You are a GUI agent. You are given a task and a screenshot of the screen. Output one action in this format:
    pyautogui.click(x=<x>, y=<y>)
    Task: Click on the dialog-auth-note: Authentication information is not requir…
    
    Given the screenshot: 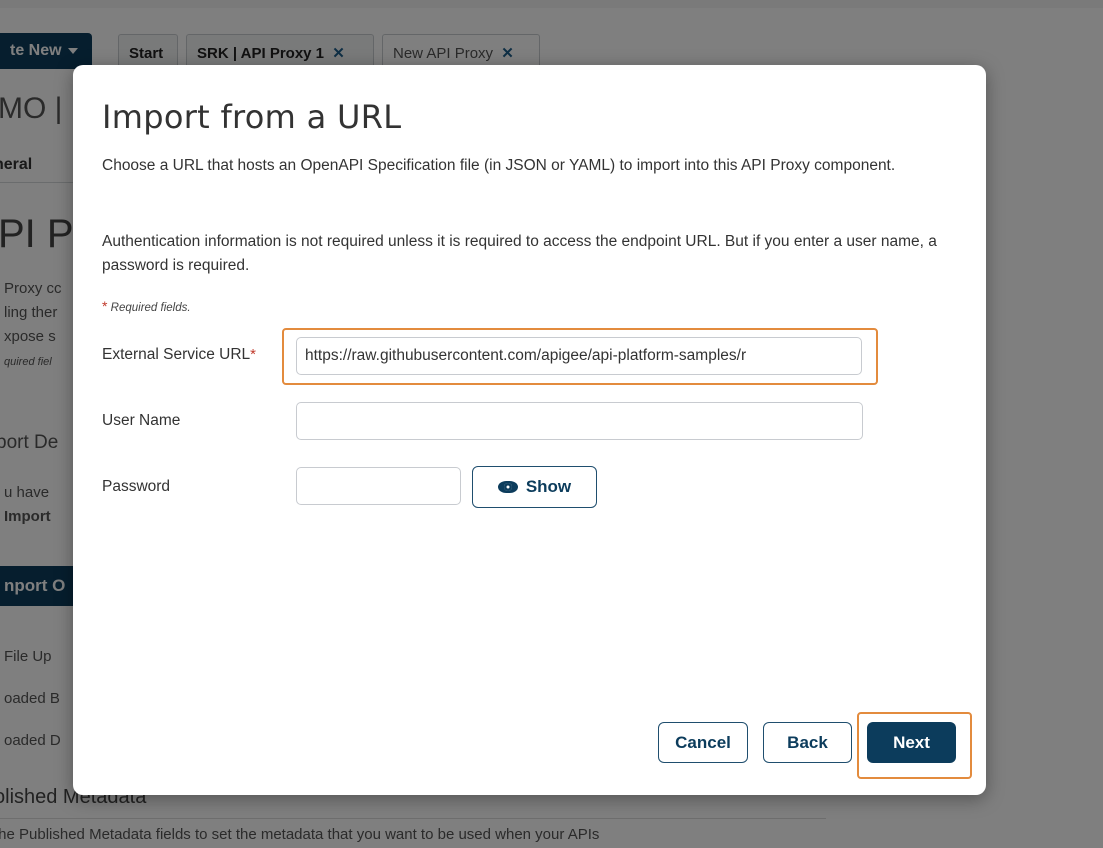 What is the action you would take?
    pyautogui.click(x=519, y=253)
    